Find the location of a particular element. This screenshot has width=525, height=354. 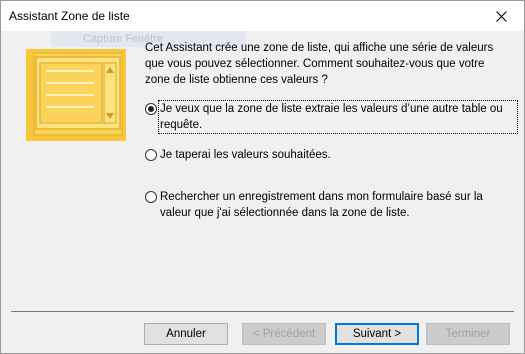

title-bar: Assistant Zone de liste is located at coordinates (262, 16).